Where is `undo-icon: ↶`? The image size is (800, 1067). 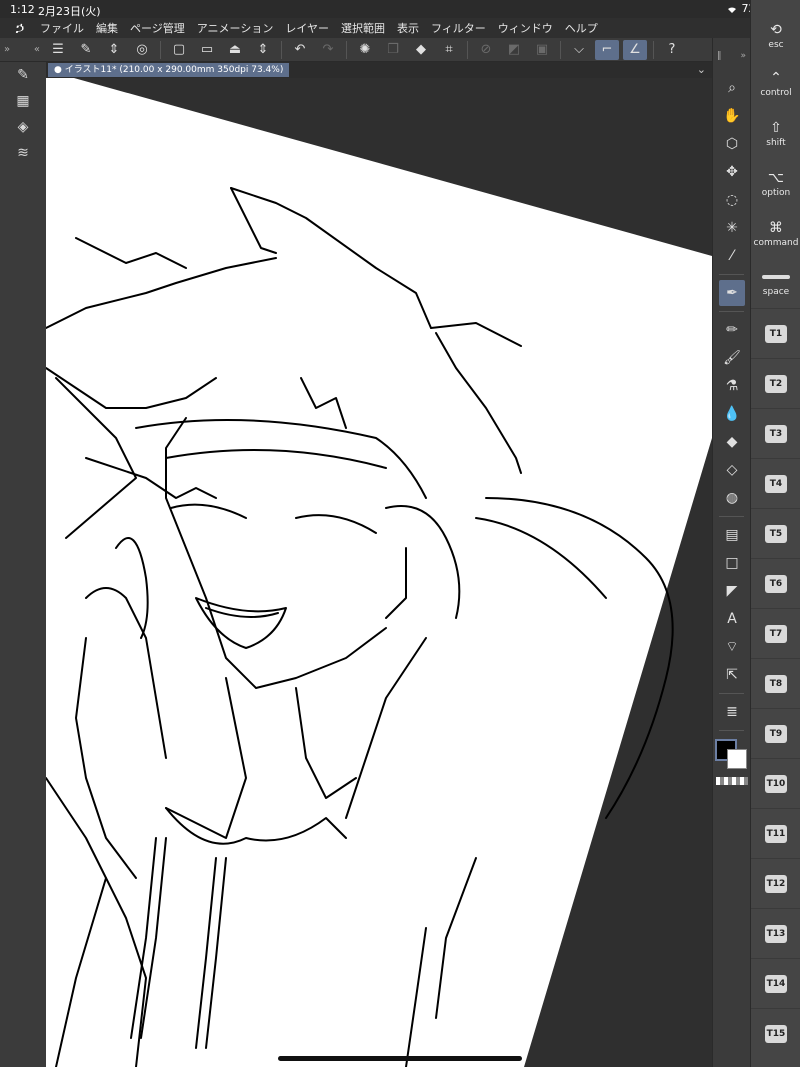
undo-icon: ↶ is located at coordinates (300, 50).